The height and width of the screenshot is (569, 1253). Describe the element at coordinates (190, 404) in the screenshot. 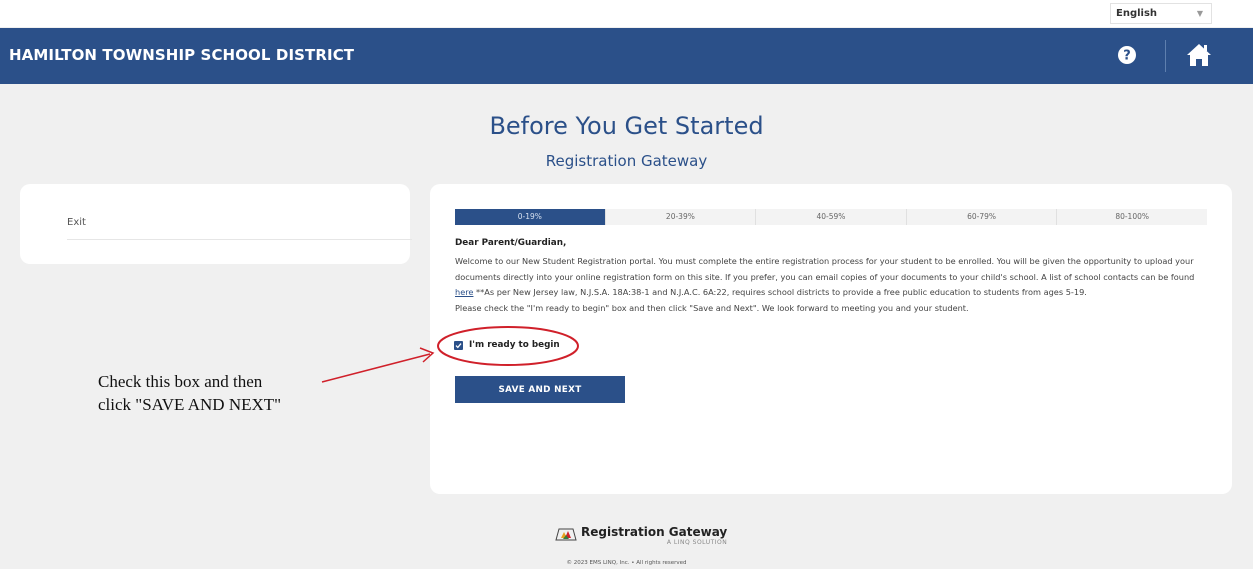

I see `annotation-line-2: click "SAVE AND NEXT"` at that location.